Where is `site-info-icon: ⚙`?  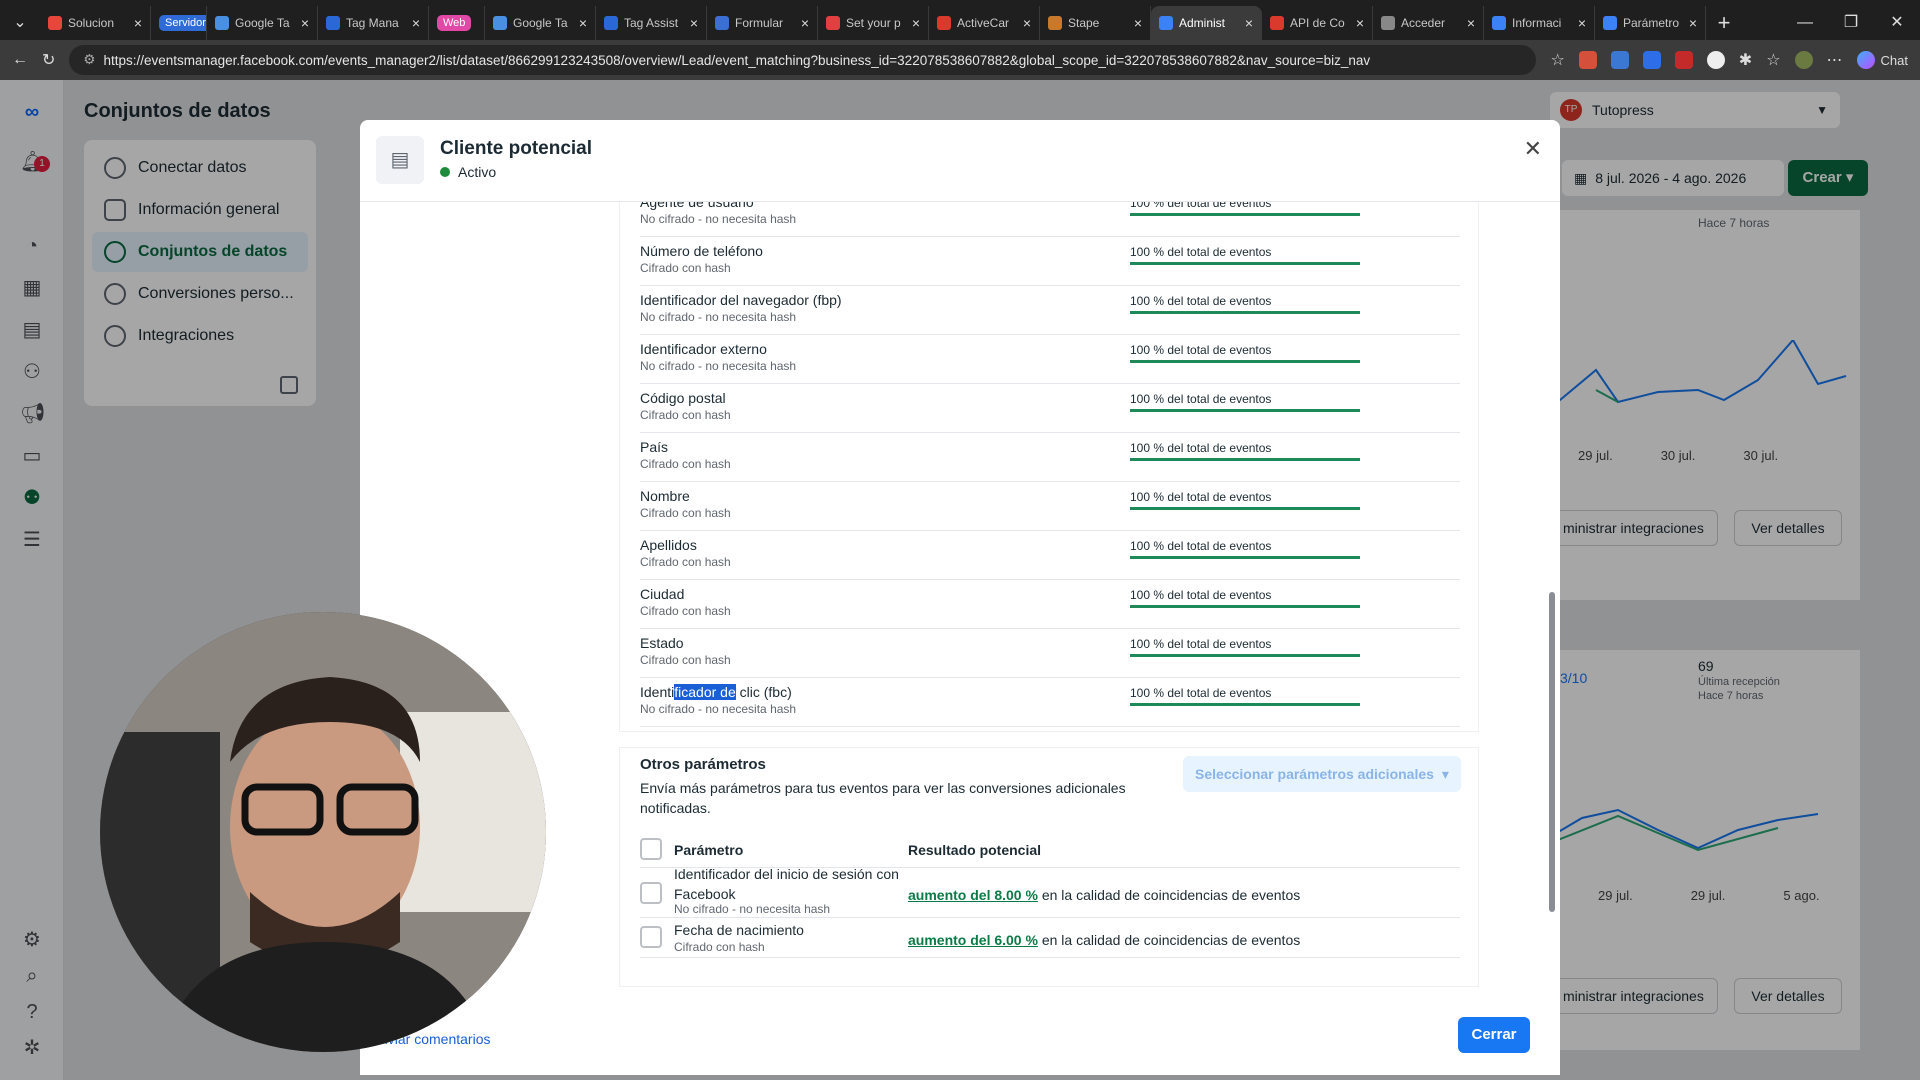 site-info-icon: ⚙ is located at coordinates (89, 60).